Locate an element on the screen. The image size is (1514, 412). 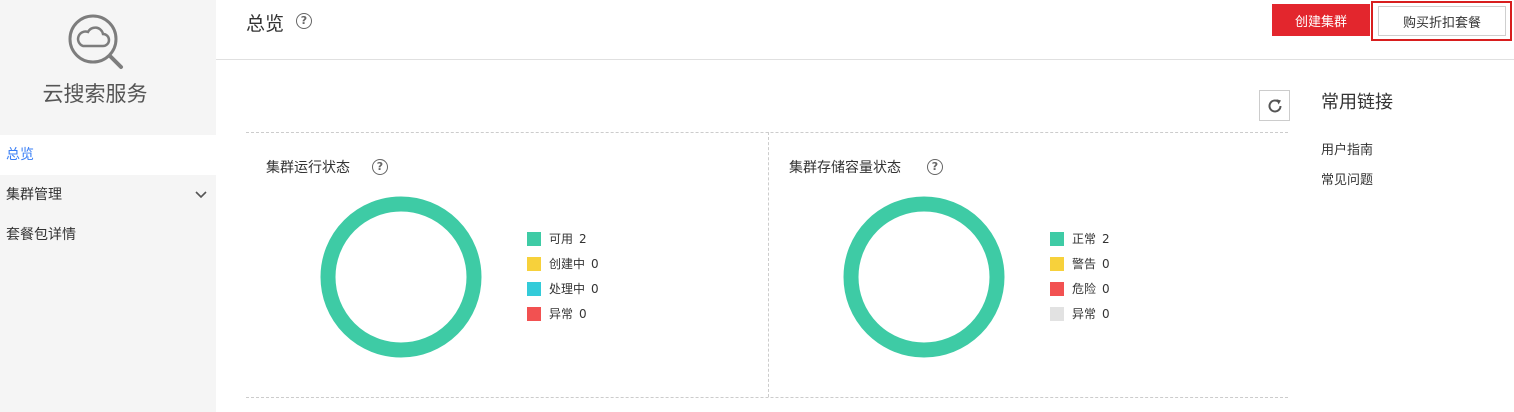
legend-item: 创建中 0 is located at coordinates (563, 267).